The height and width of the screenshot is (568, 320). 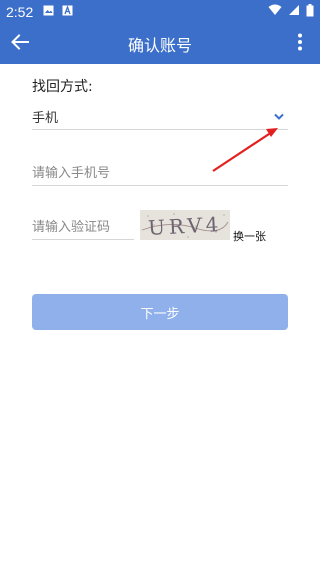 What do you see at coordinates (71, 227) in the screenshot?
I see `captcha-placeholder: 请输入验证码` at bounding box center [71, 227].